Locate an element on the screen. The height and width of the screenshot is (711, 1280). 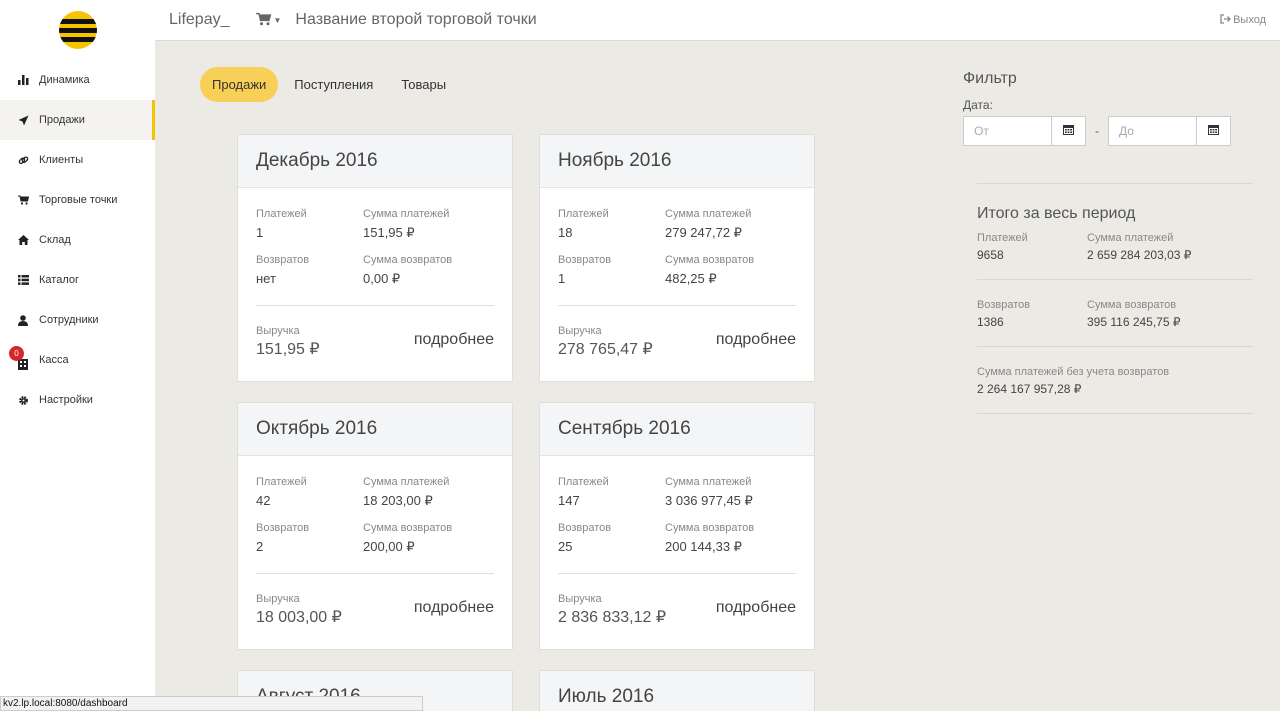
list-icon is located at coordinates (23, 280).